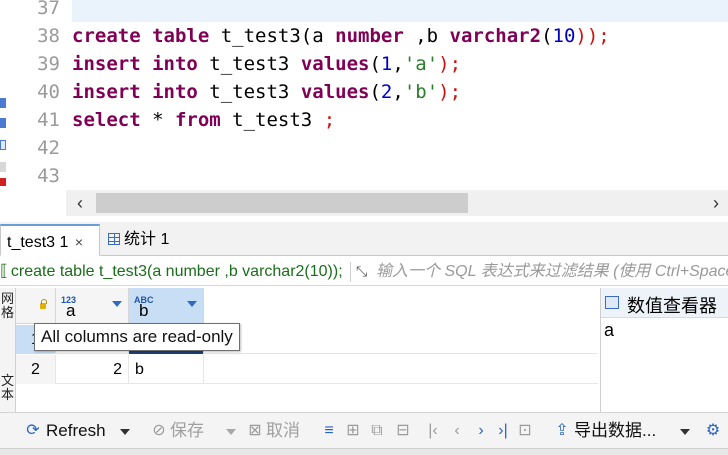 This screenshot has width=728, height=455. I want to click on previous-page-icon: ‹, so click(457, 431).